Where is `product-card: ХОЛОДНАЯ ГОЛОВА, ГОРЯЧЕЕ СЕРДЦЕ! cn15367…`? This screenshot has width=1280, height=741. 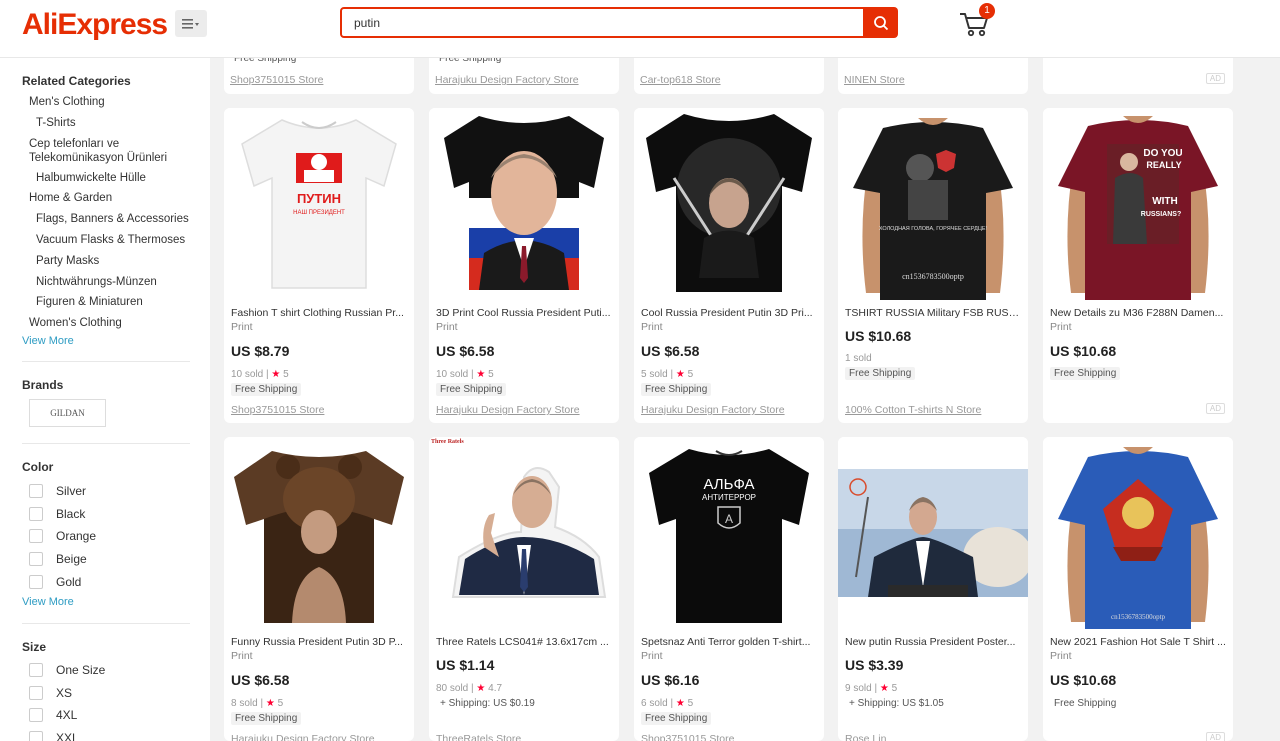 product-card: ХОЛОДНАЯ ГОЛОВА, ГОРЯЧЕЕ СЕРДЦЕ! cn15367… is located at coordinates (933, 265).